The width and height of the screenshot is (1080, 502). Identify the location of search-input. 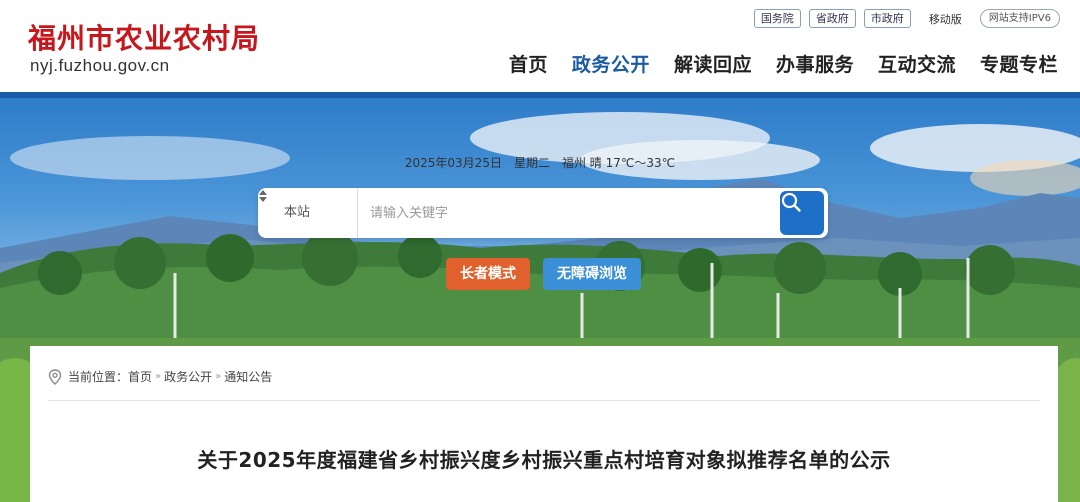
(570, 213).